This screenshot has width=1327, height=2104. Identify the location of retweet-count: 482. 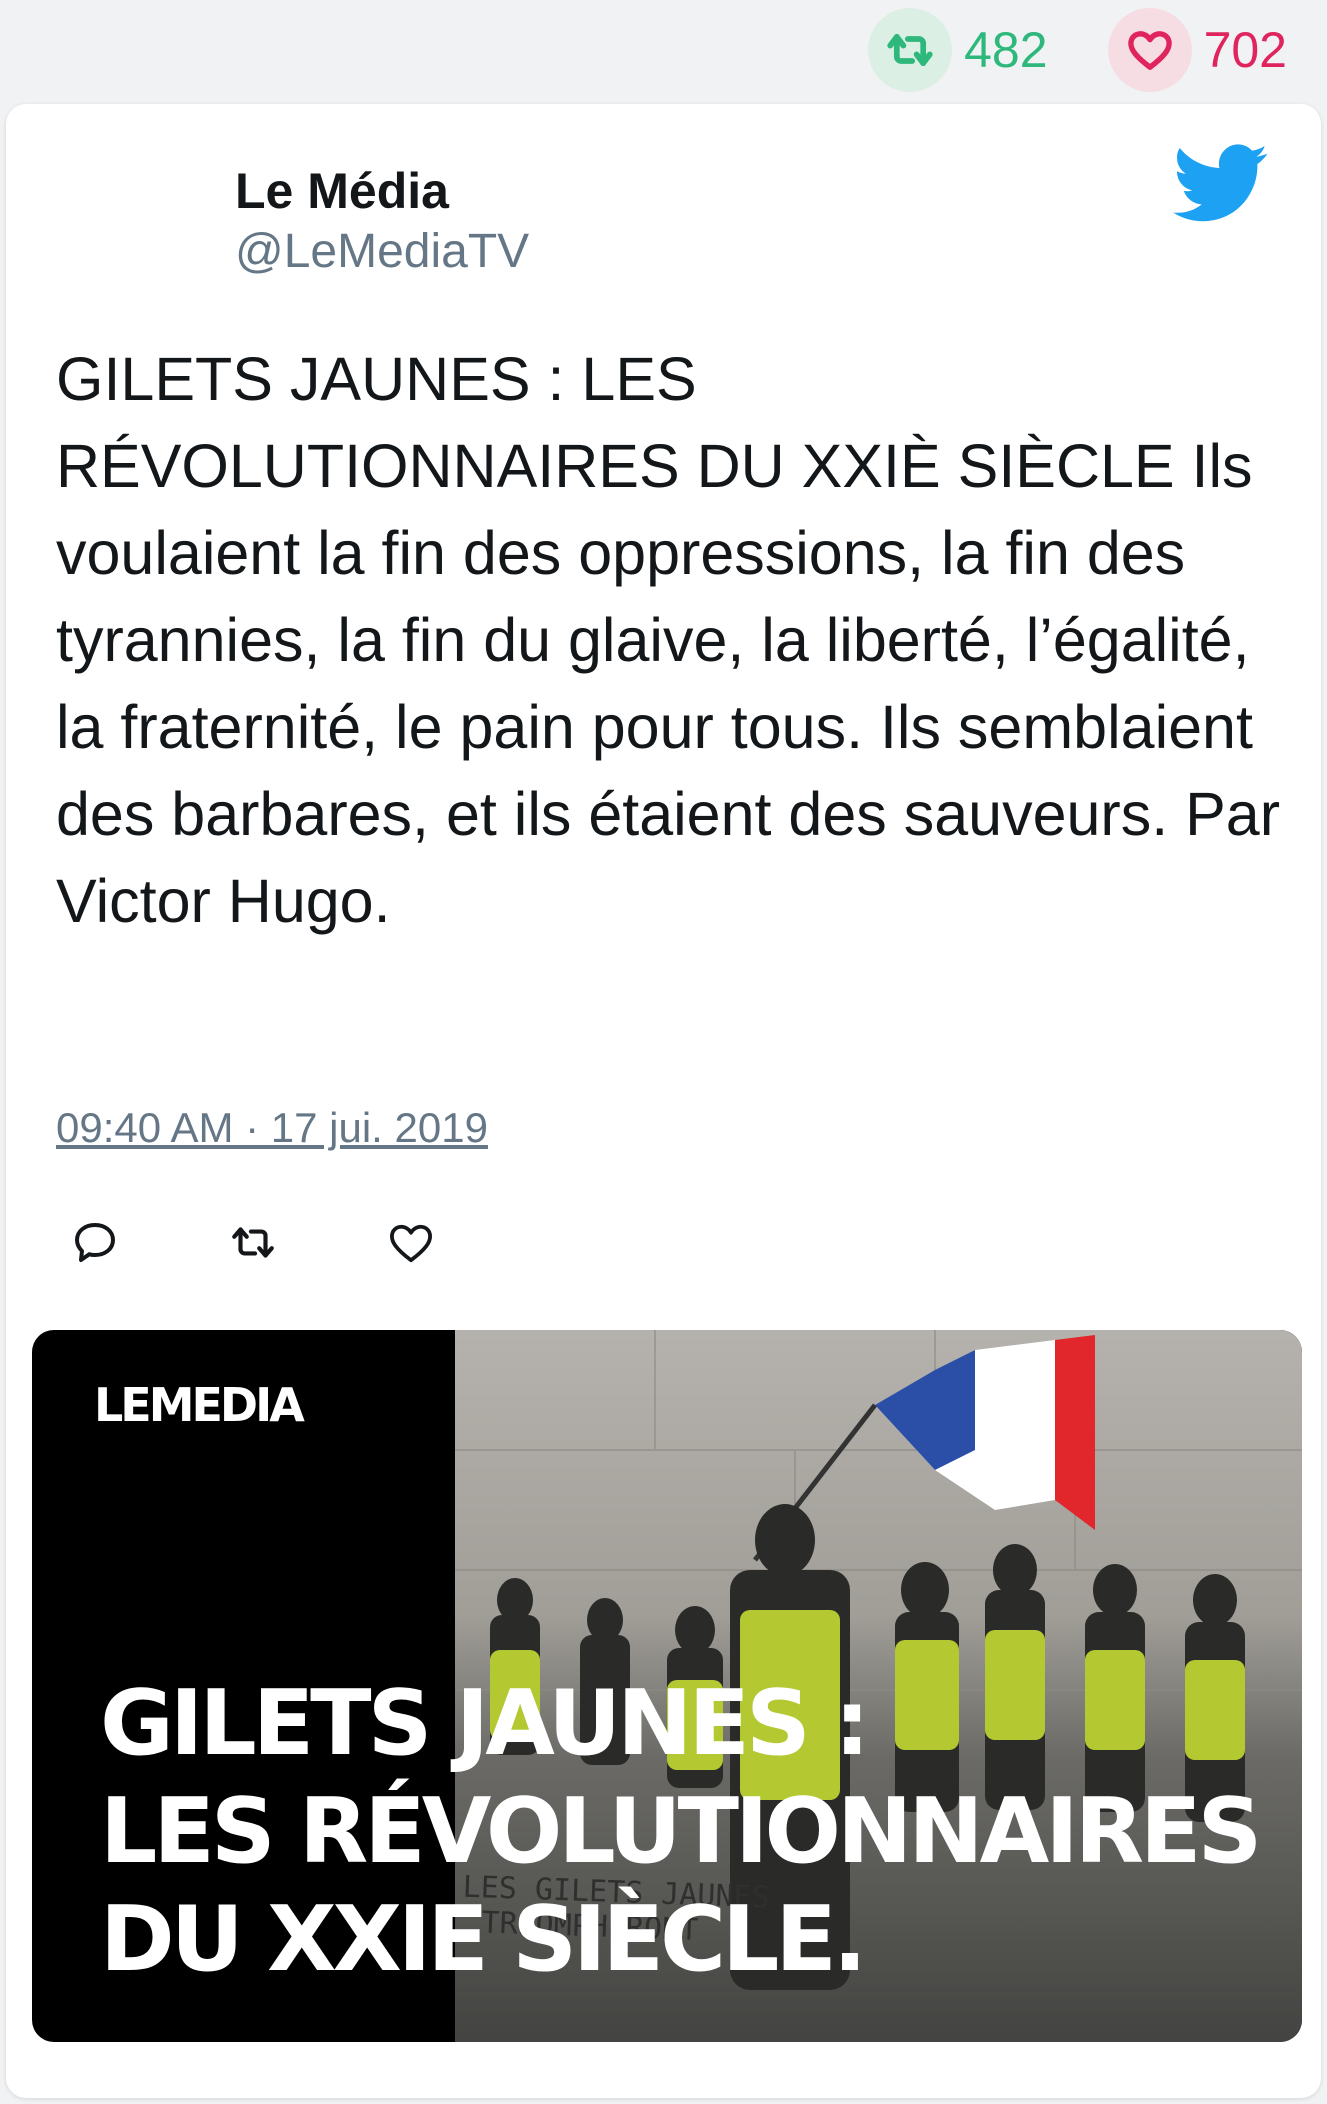
(1006, 50).